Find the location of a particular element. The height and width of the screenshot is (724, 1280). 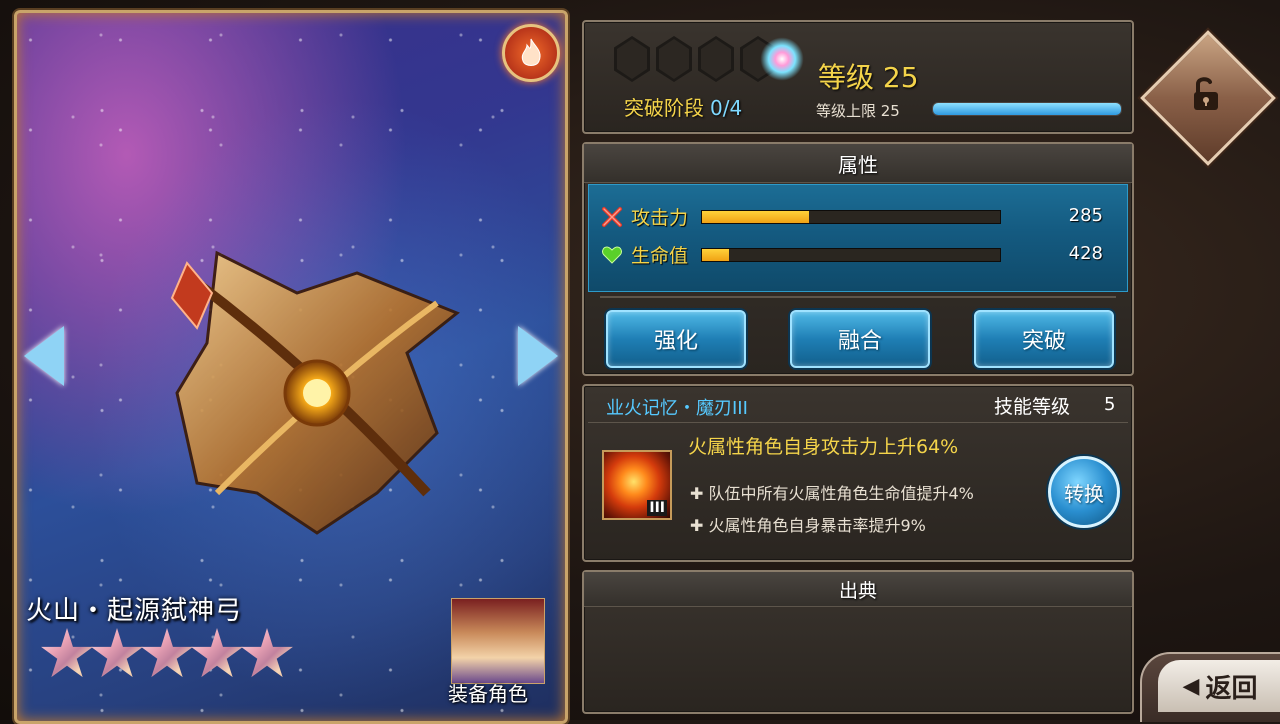

attack-row: 攻击力 is located at coordinates (801, 216).